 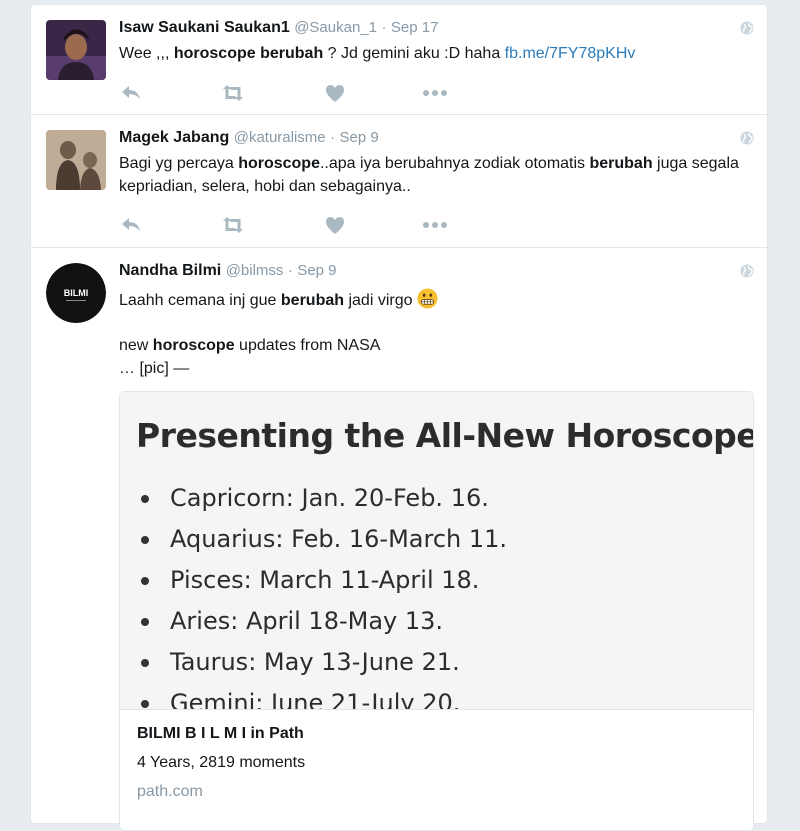 I want to click on text-line: new horoscope updates from NASA, so click(x=433, y=345).